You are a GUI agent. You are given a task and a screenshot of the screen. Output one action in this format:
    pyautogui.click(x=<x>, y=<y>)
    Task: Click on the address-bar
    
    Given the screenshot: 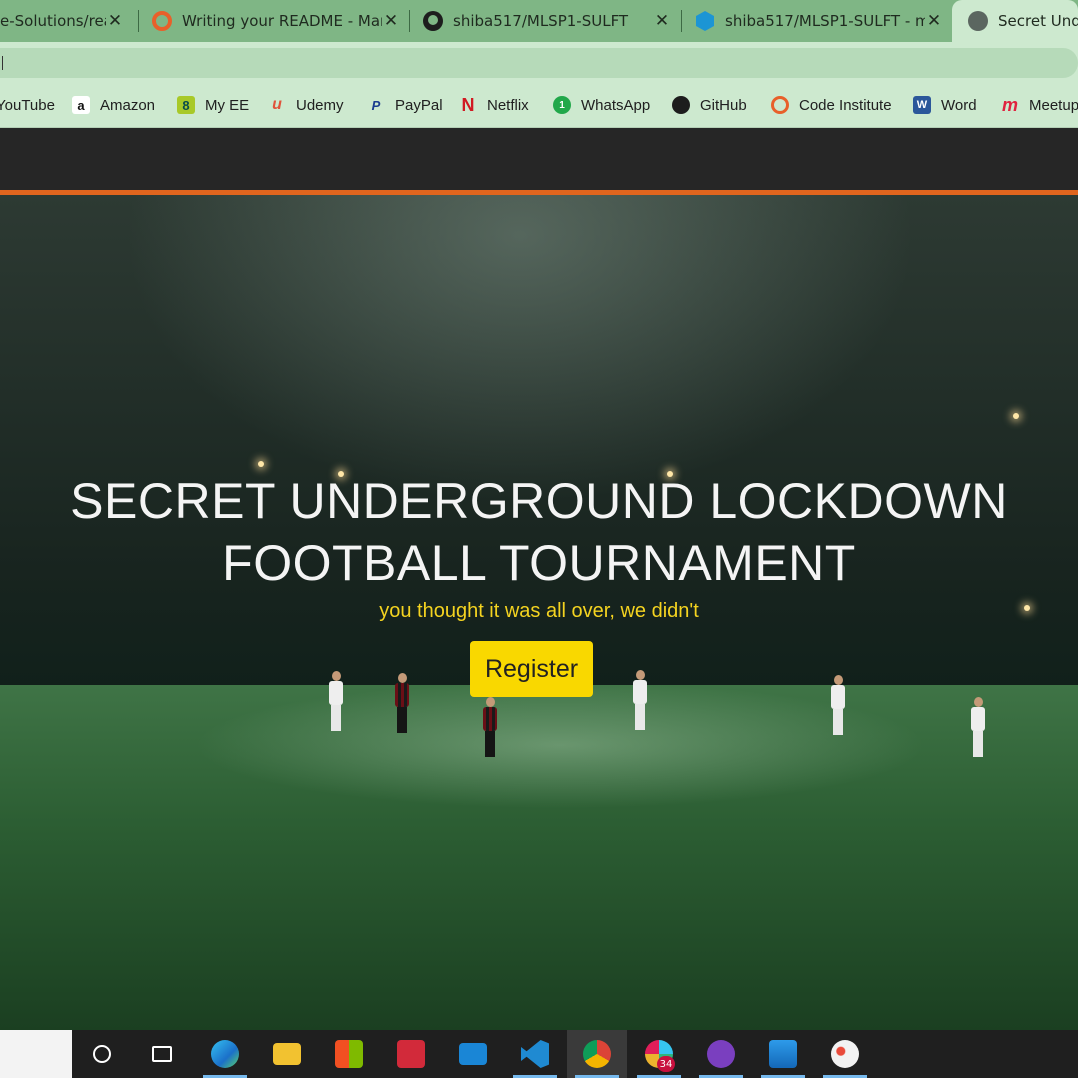 What is the action you would take?
    pyautogui.click(x=539, y=62)
    